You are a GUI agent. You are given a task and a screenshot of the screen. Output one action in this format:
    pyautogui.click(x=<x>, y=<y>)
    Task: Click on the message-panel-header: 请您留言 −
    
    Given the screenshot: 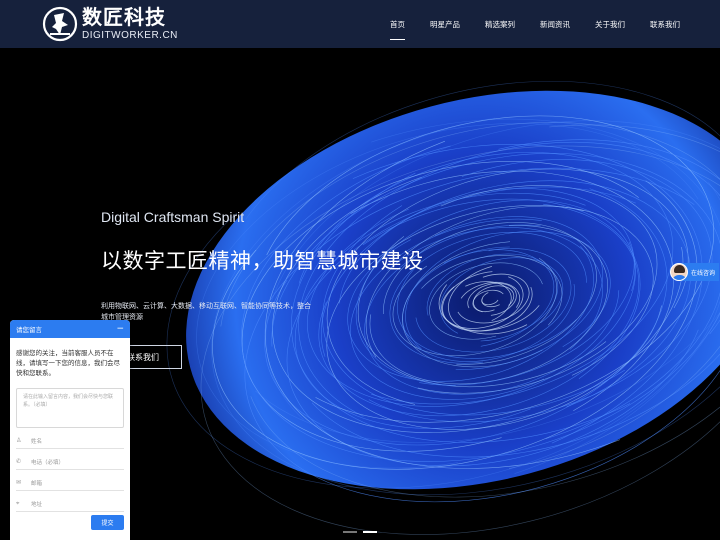 What is the action you would take?
    pyautogui.click(x=70, y=329)
    